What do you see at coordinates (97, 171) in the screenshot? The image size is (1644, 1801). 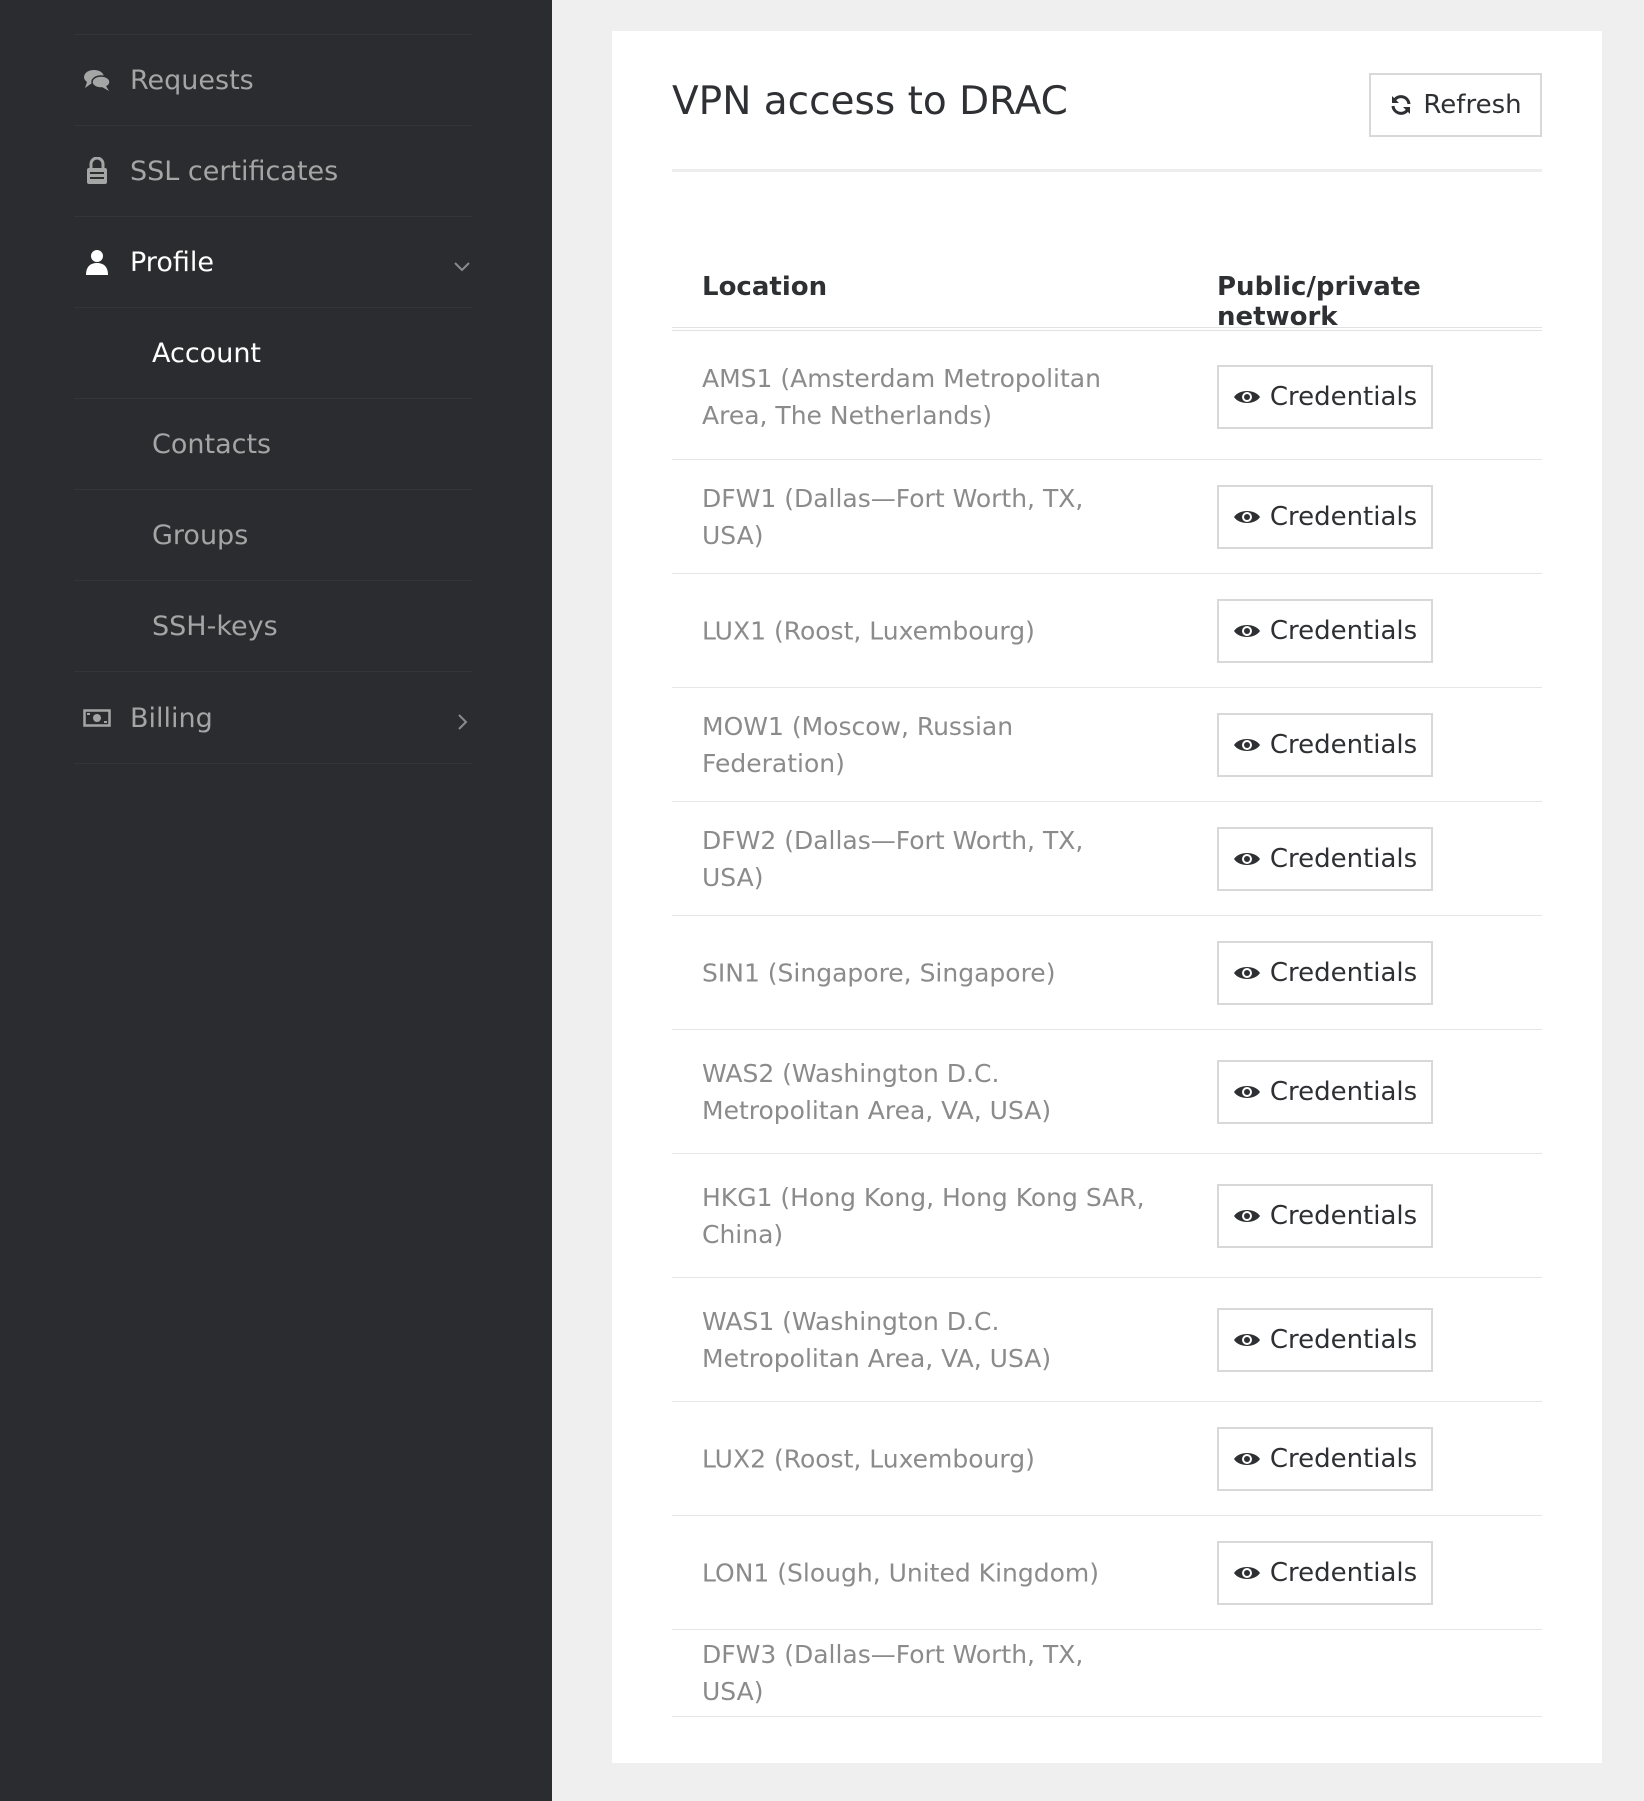 I see `ssl-lock-icon` at bounding box center [97, 171].